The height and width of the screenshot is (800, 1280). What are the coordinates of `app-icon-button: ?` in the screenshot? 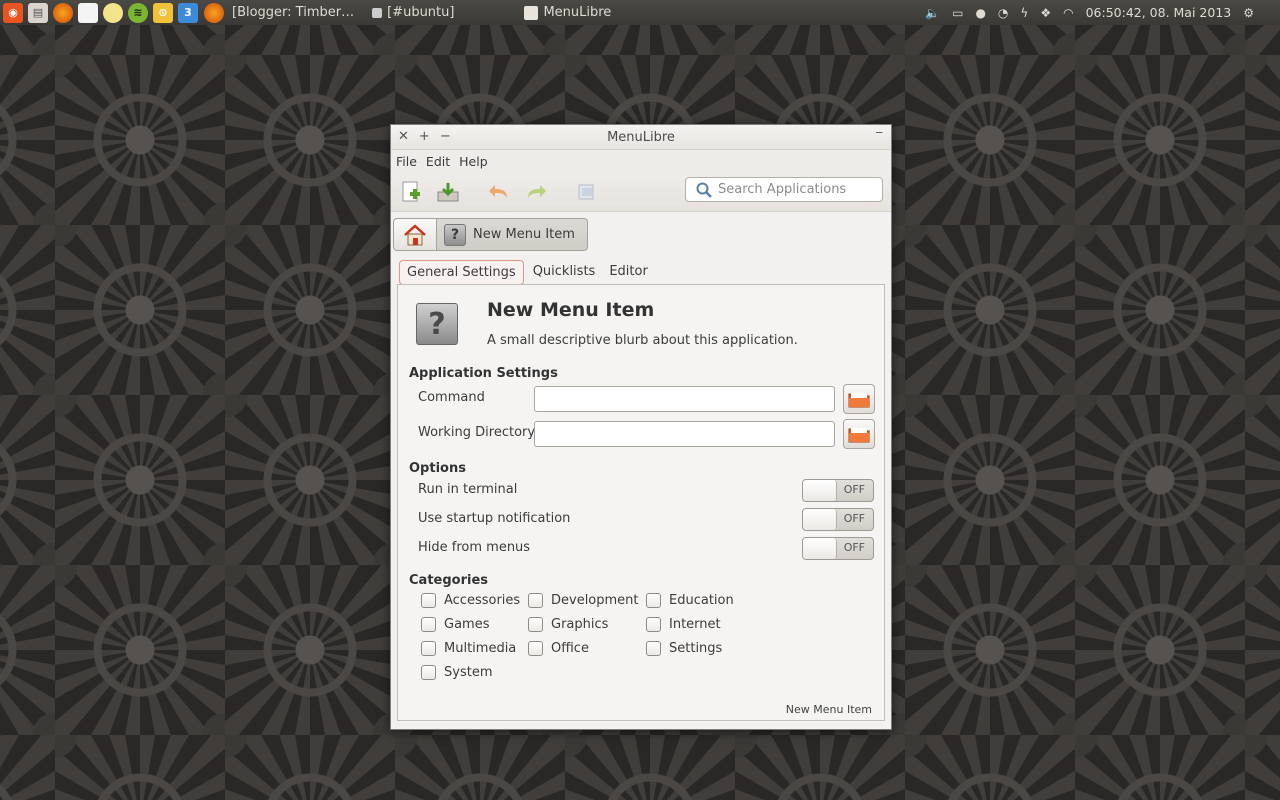 It's located at (437, 324).